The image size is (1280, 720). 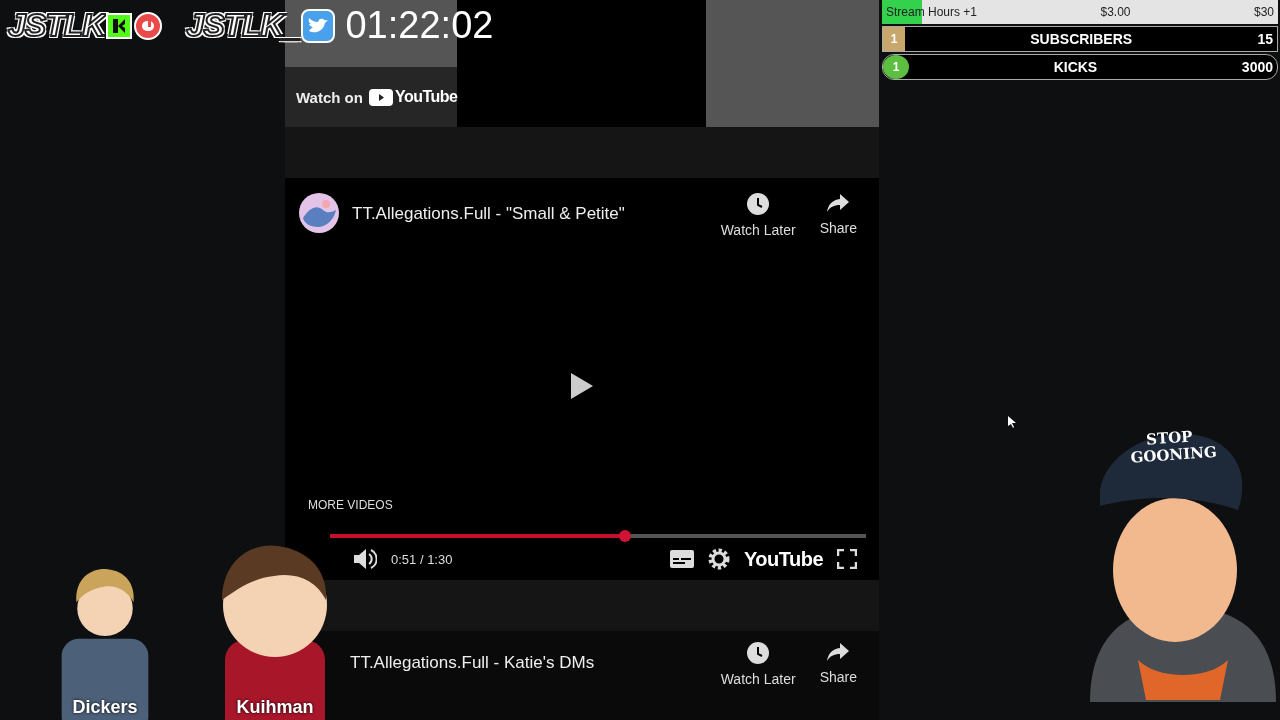 I want to click on watch-on-youtube-button: Watch on YouTube, so click(x=371, y=97).